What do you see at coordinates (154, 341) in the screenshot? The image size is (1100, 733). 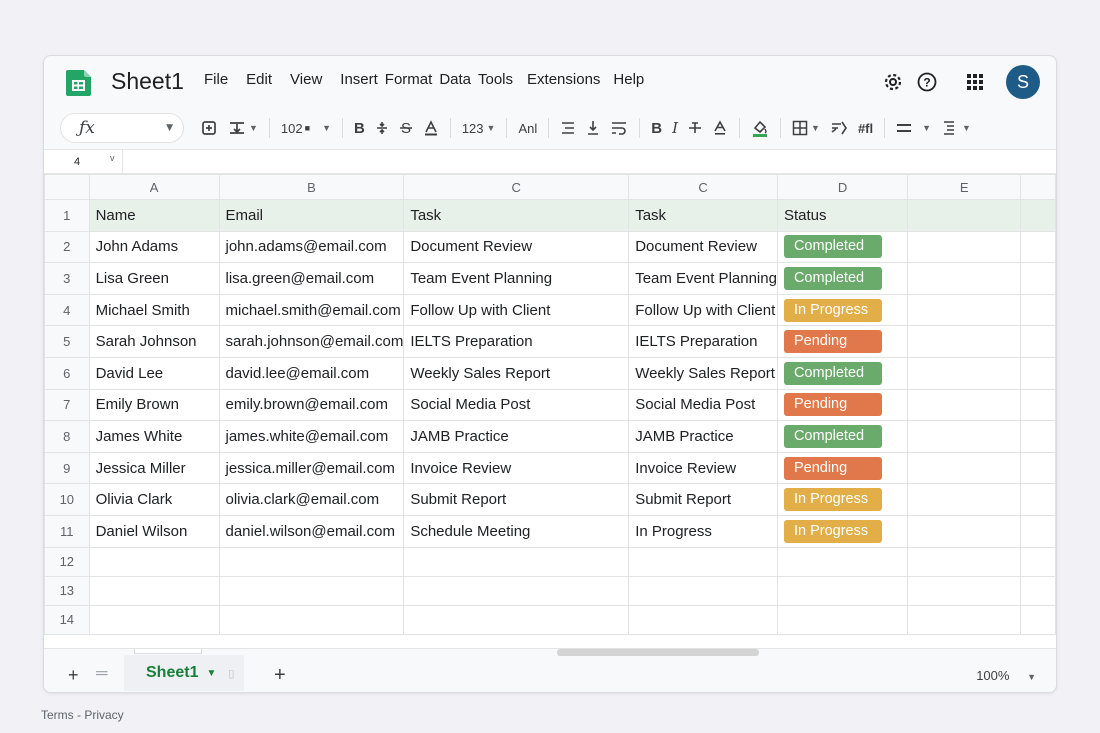 I see `name-cell: Sarah Johnson` at bounding box center [154, 341].